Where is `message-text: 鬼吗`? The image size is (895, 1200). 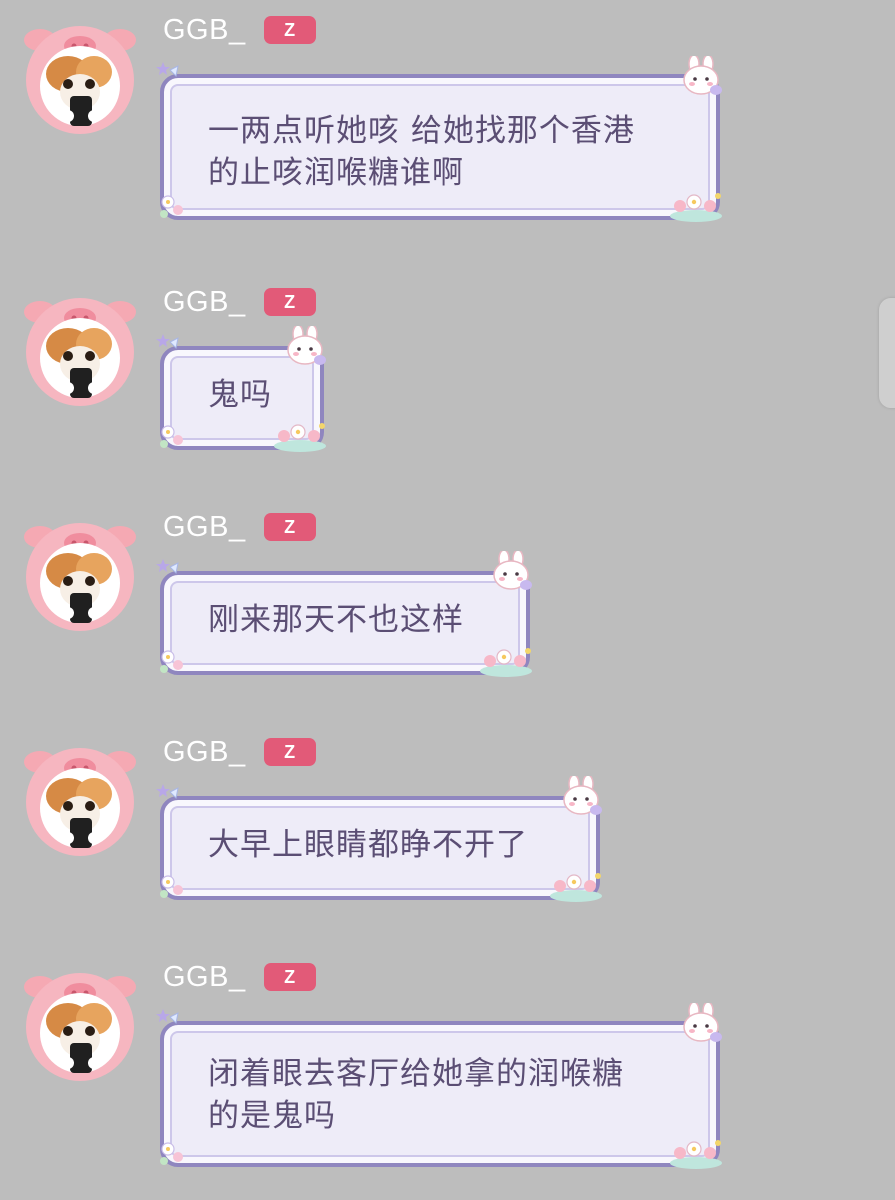 message-text: 鬼吗 is located at coordinates (240, 395).